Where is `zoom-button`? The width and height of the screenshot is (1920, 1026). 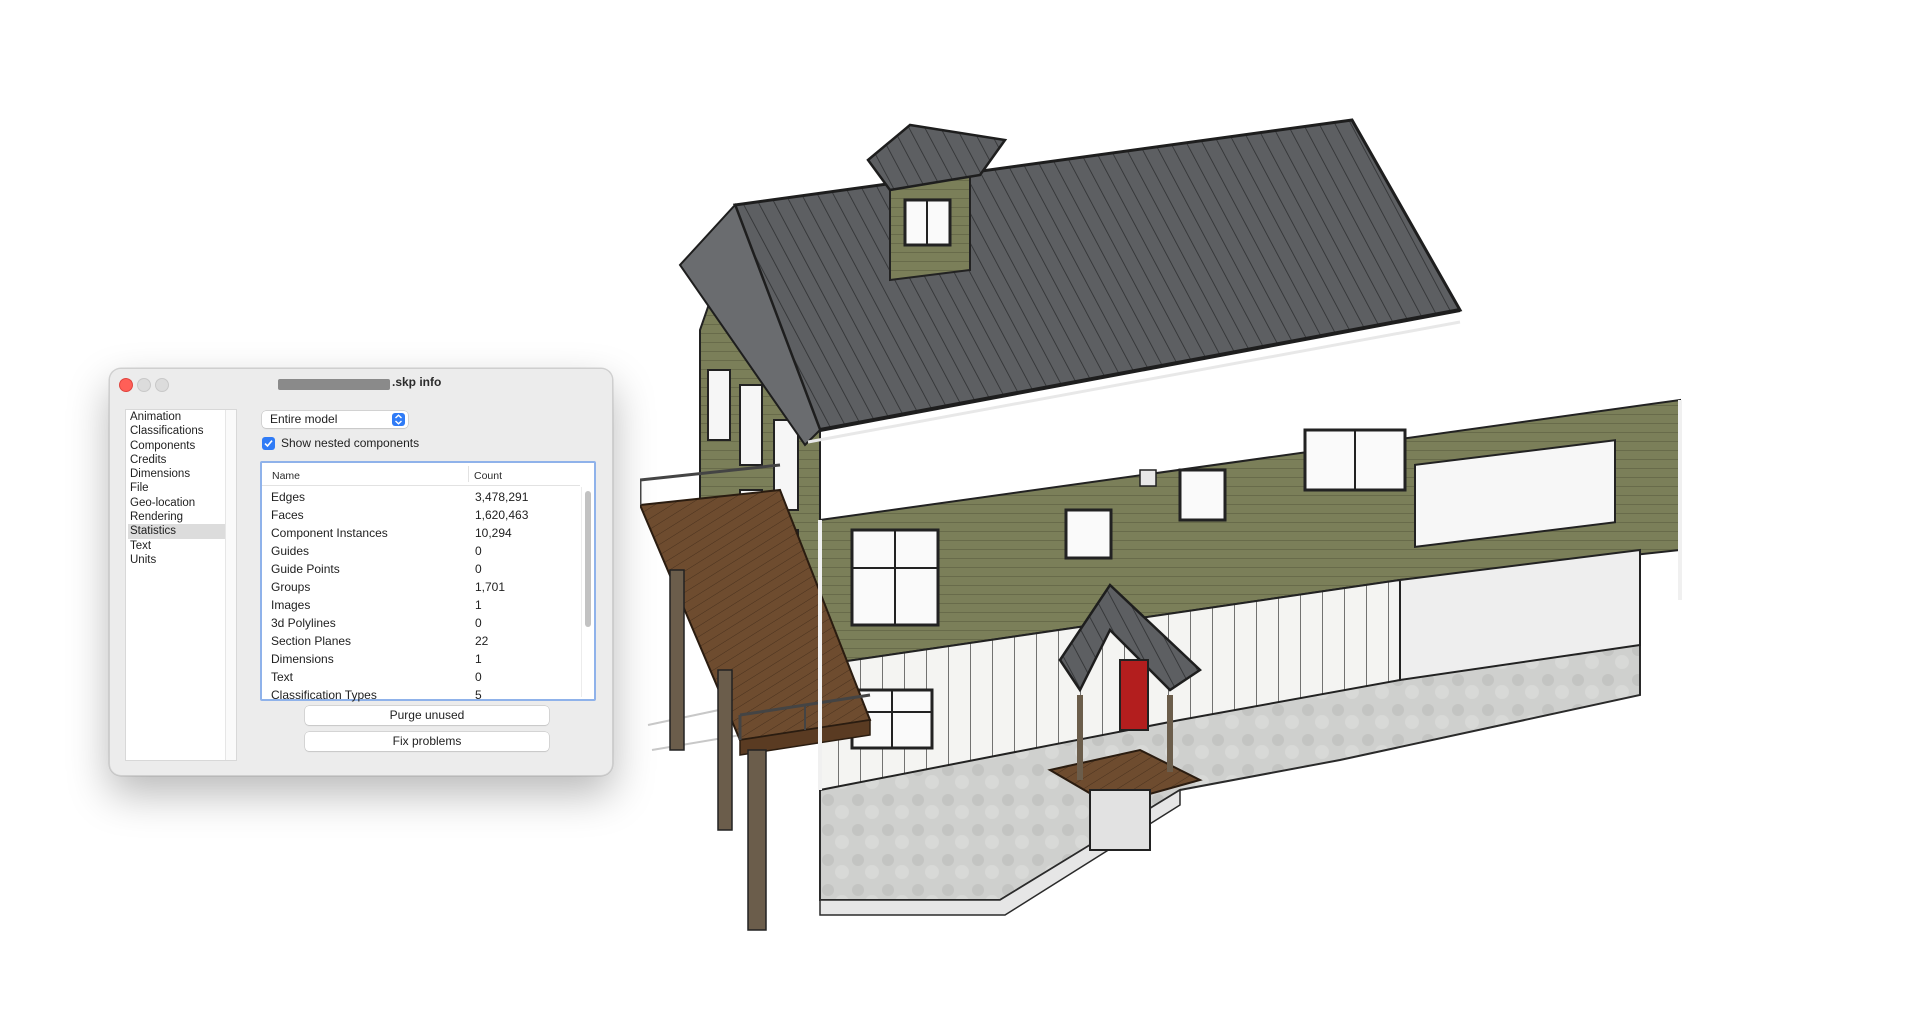
zoom-button is located at coordinates (162, 385).